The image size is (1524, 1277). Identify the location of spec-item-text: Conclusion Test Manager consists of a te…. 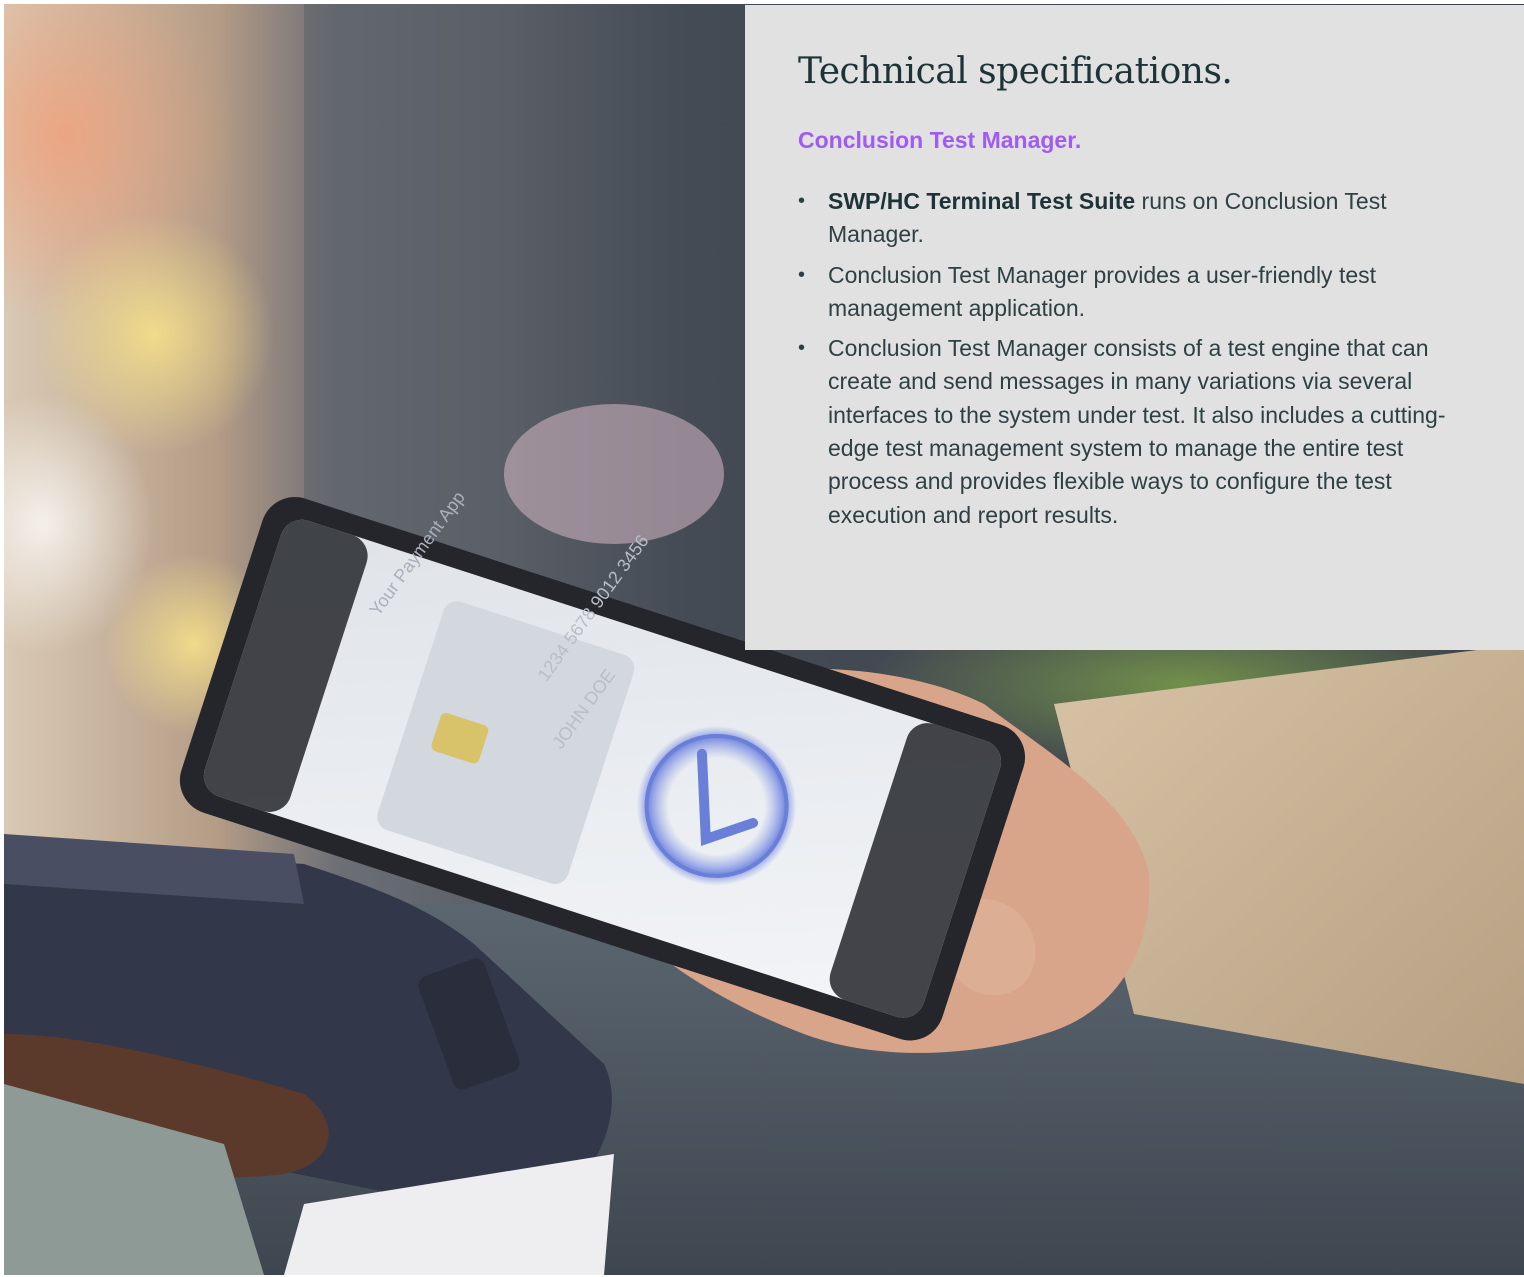
(1137, 431).